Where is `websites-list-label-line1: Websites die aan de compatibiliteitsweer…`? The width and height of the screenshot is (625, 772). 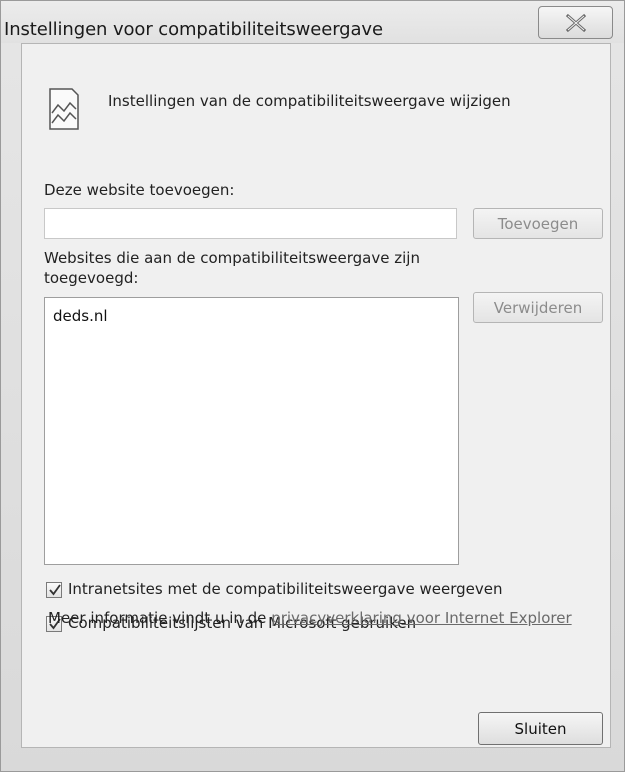
websites-list-label-line1: Websites die aan de compatibiliteitsweer… is located at coordinates (232, 258).